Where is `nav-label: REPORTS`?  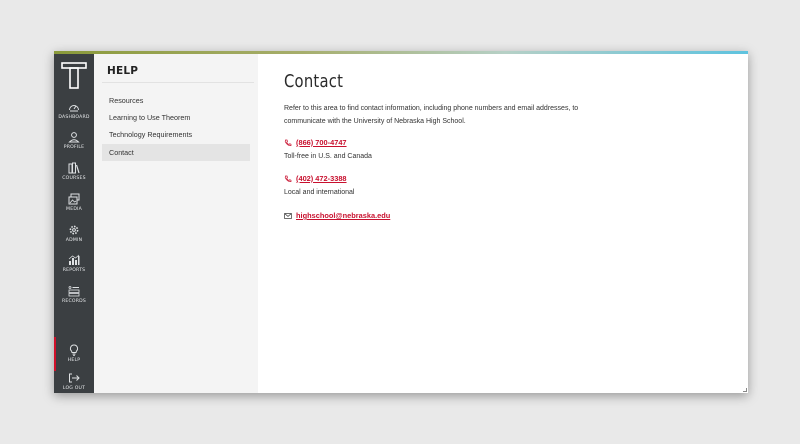 nav-label: REPORTS is located at coordinates (74, 270).